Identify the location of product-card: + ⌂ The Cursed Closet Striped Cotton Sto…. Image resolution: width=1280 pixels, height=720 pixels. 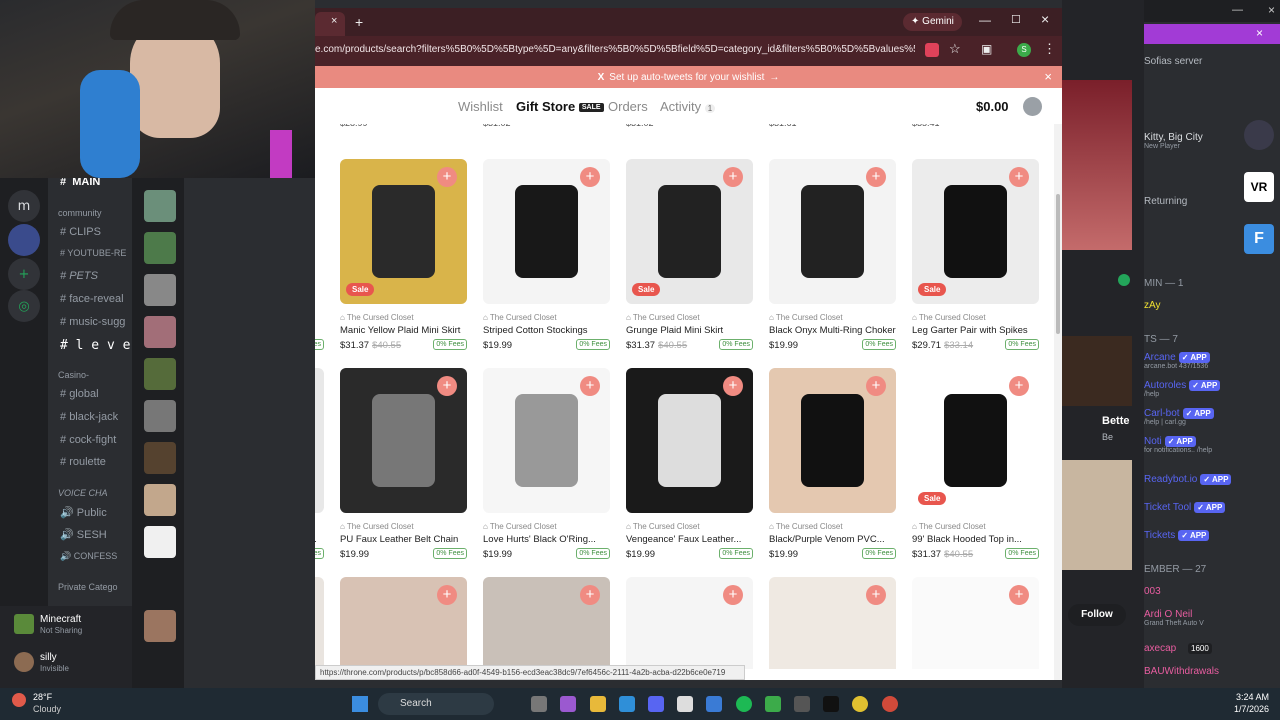
(546, 255).